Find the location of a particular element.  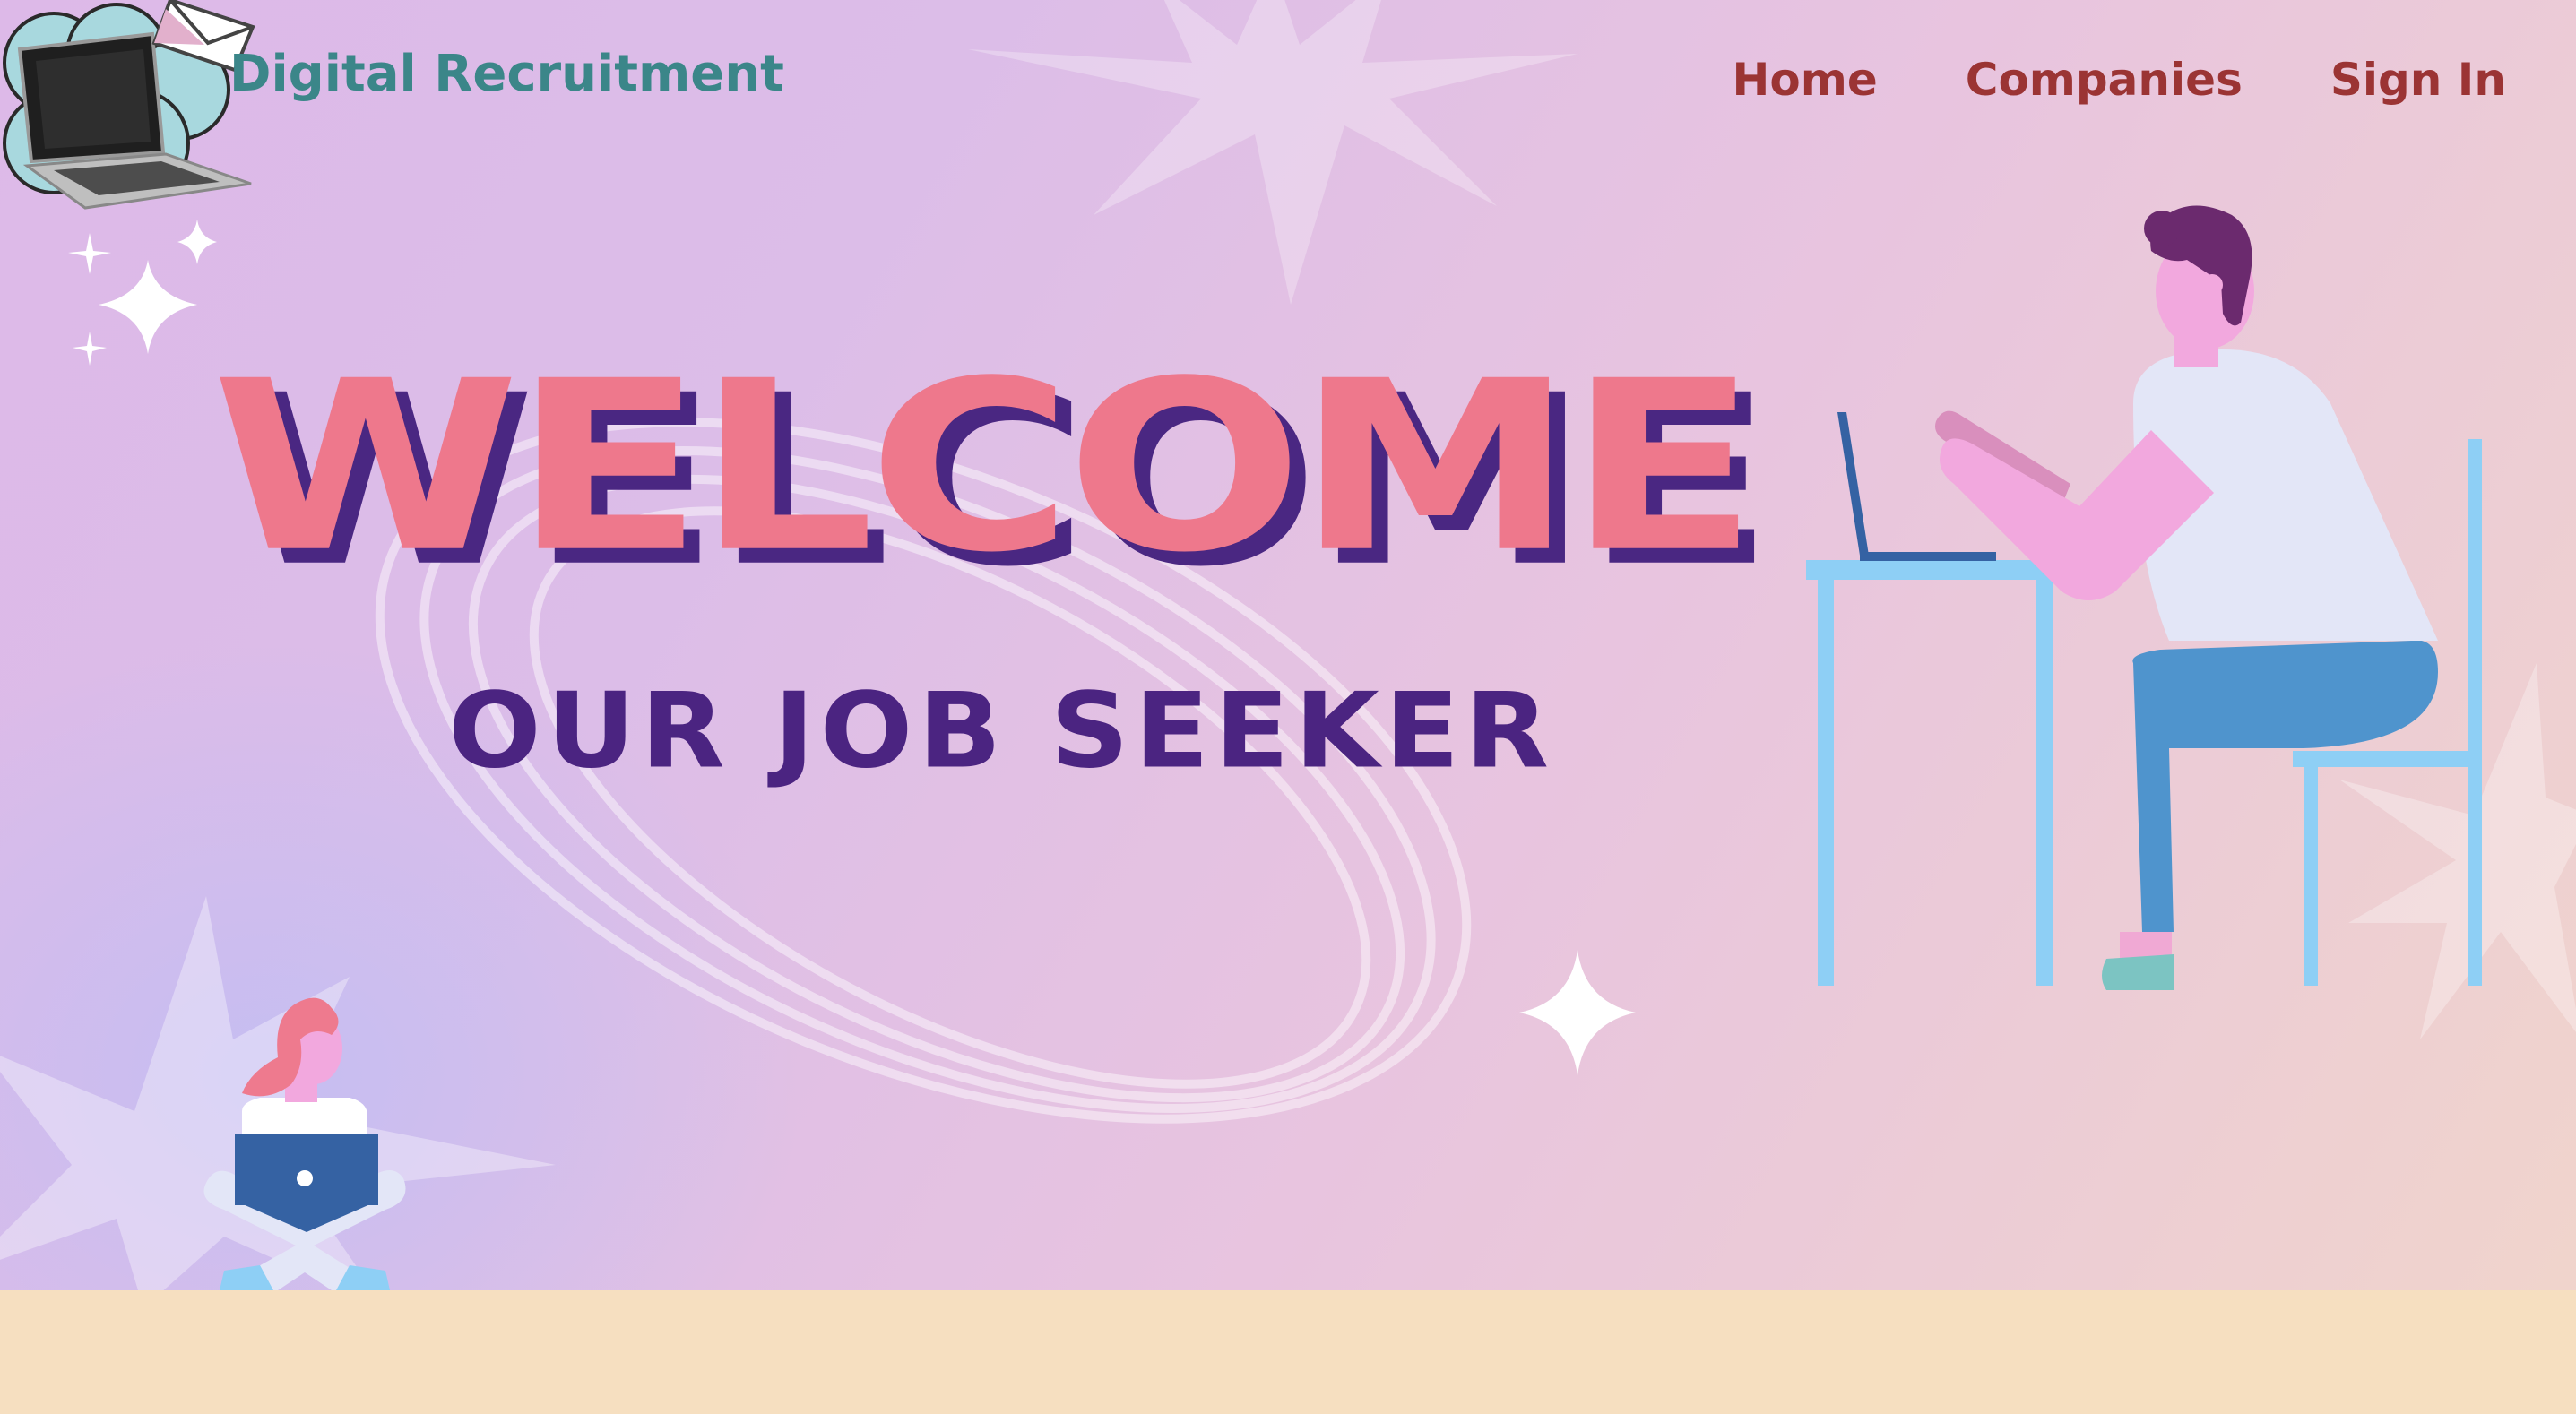

laptop-mail-logo-icon is located at coordinates (129, 105).